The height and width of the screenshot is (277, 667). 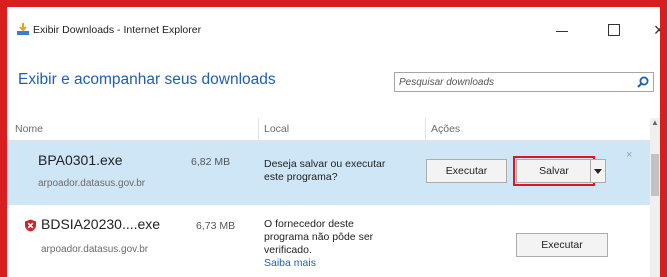 What do you see at coordinates (643, 82) in the screenshot?
I see `search-icon` at bounding box center [643, 82].